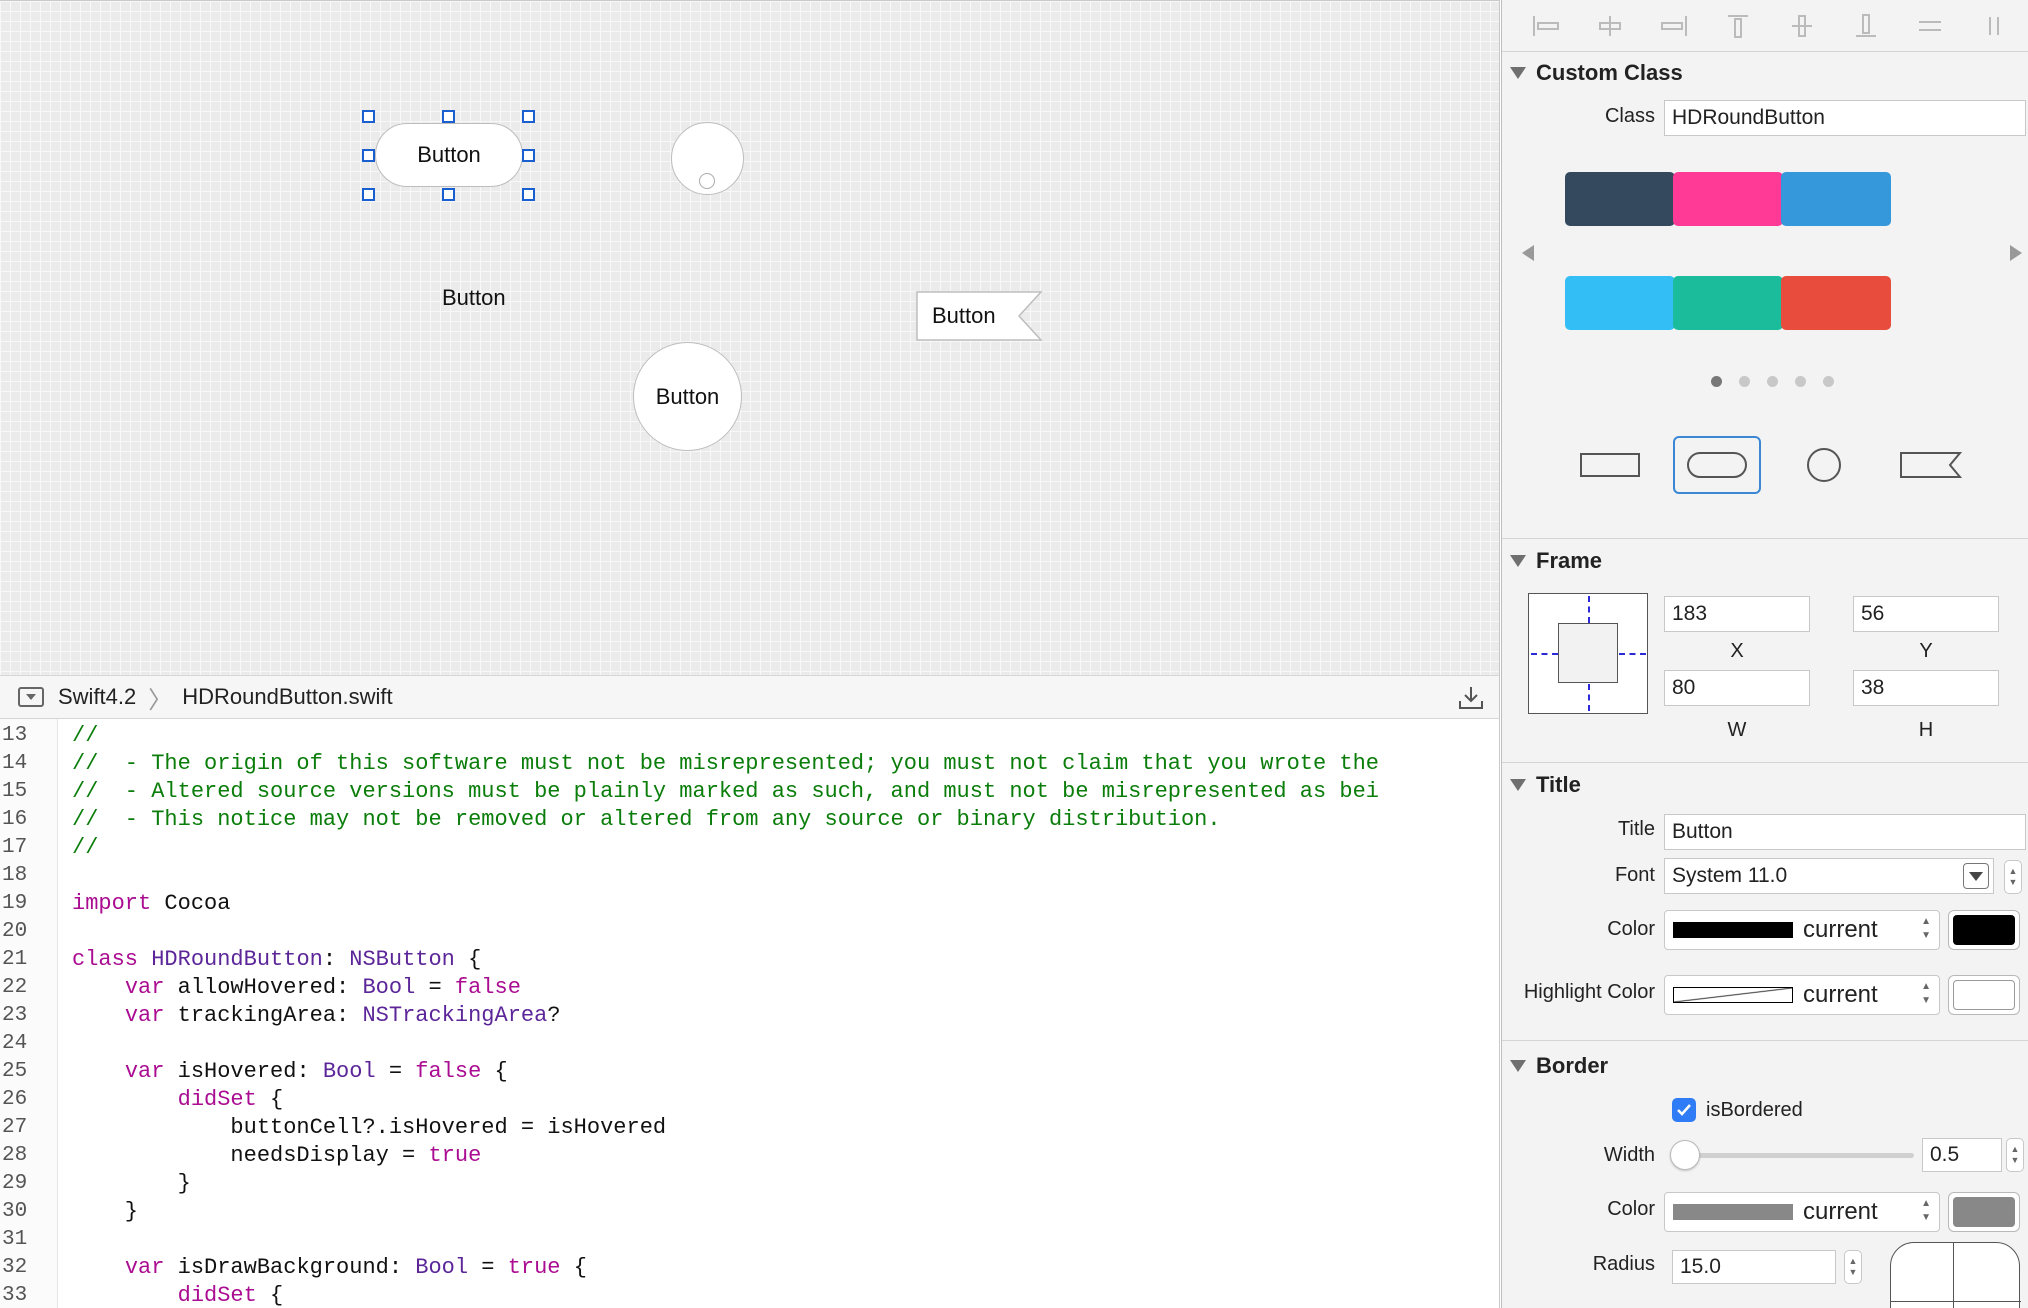  What do you see at coordinates (1545, 785) in the screenshot?
I see `title-heading: Title` at bounding box center [1545, 785].